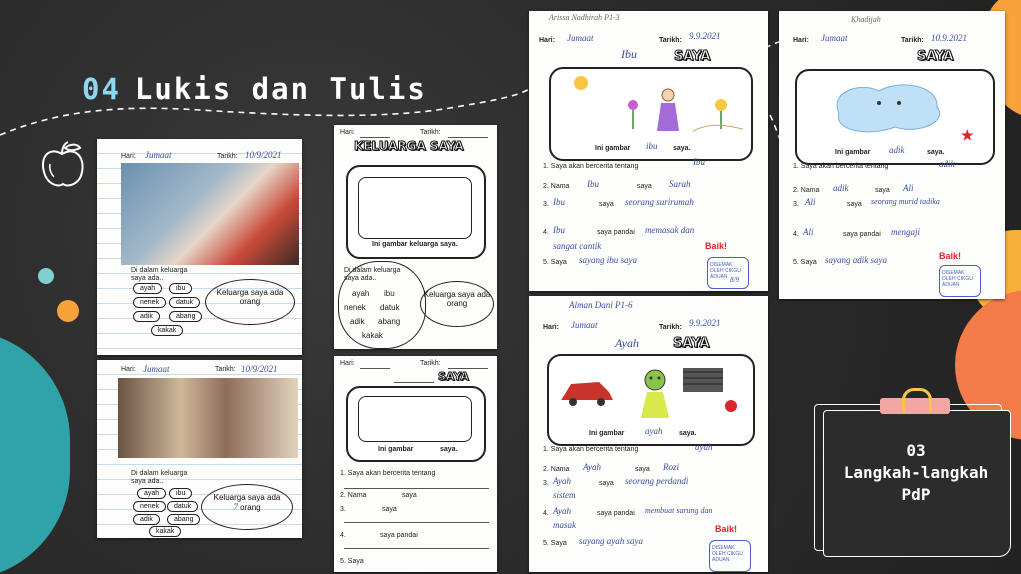 The height and width of the screenshot is (574, 1021). Describe the element at coordinates (856, 260) in the screenshot. I see `answer-5: sayang adik saya` at that location.